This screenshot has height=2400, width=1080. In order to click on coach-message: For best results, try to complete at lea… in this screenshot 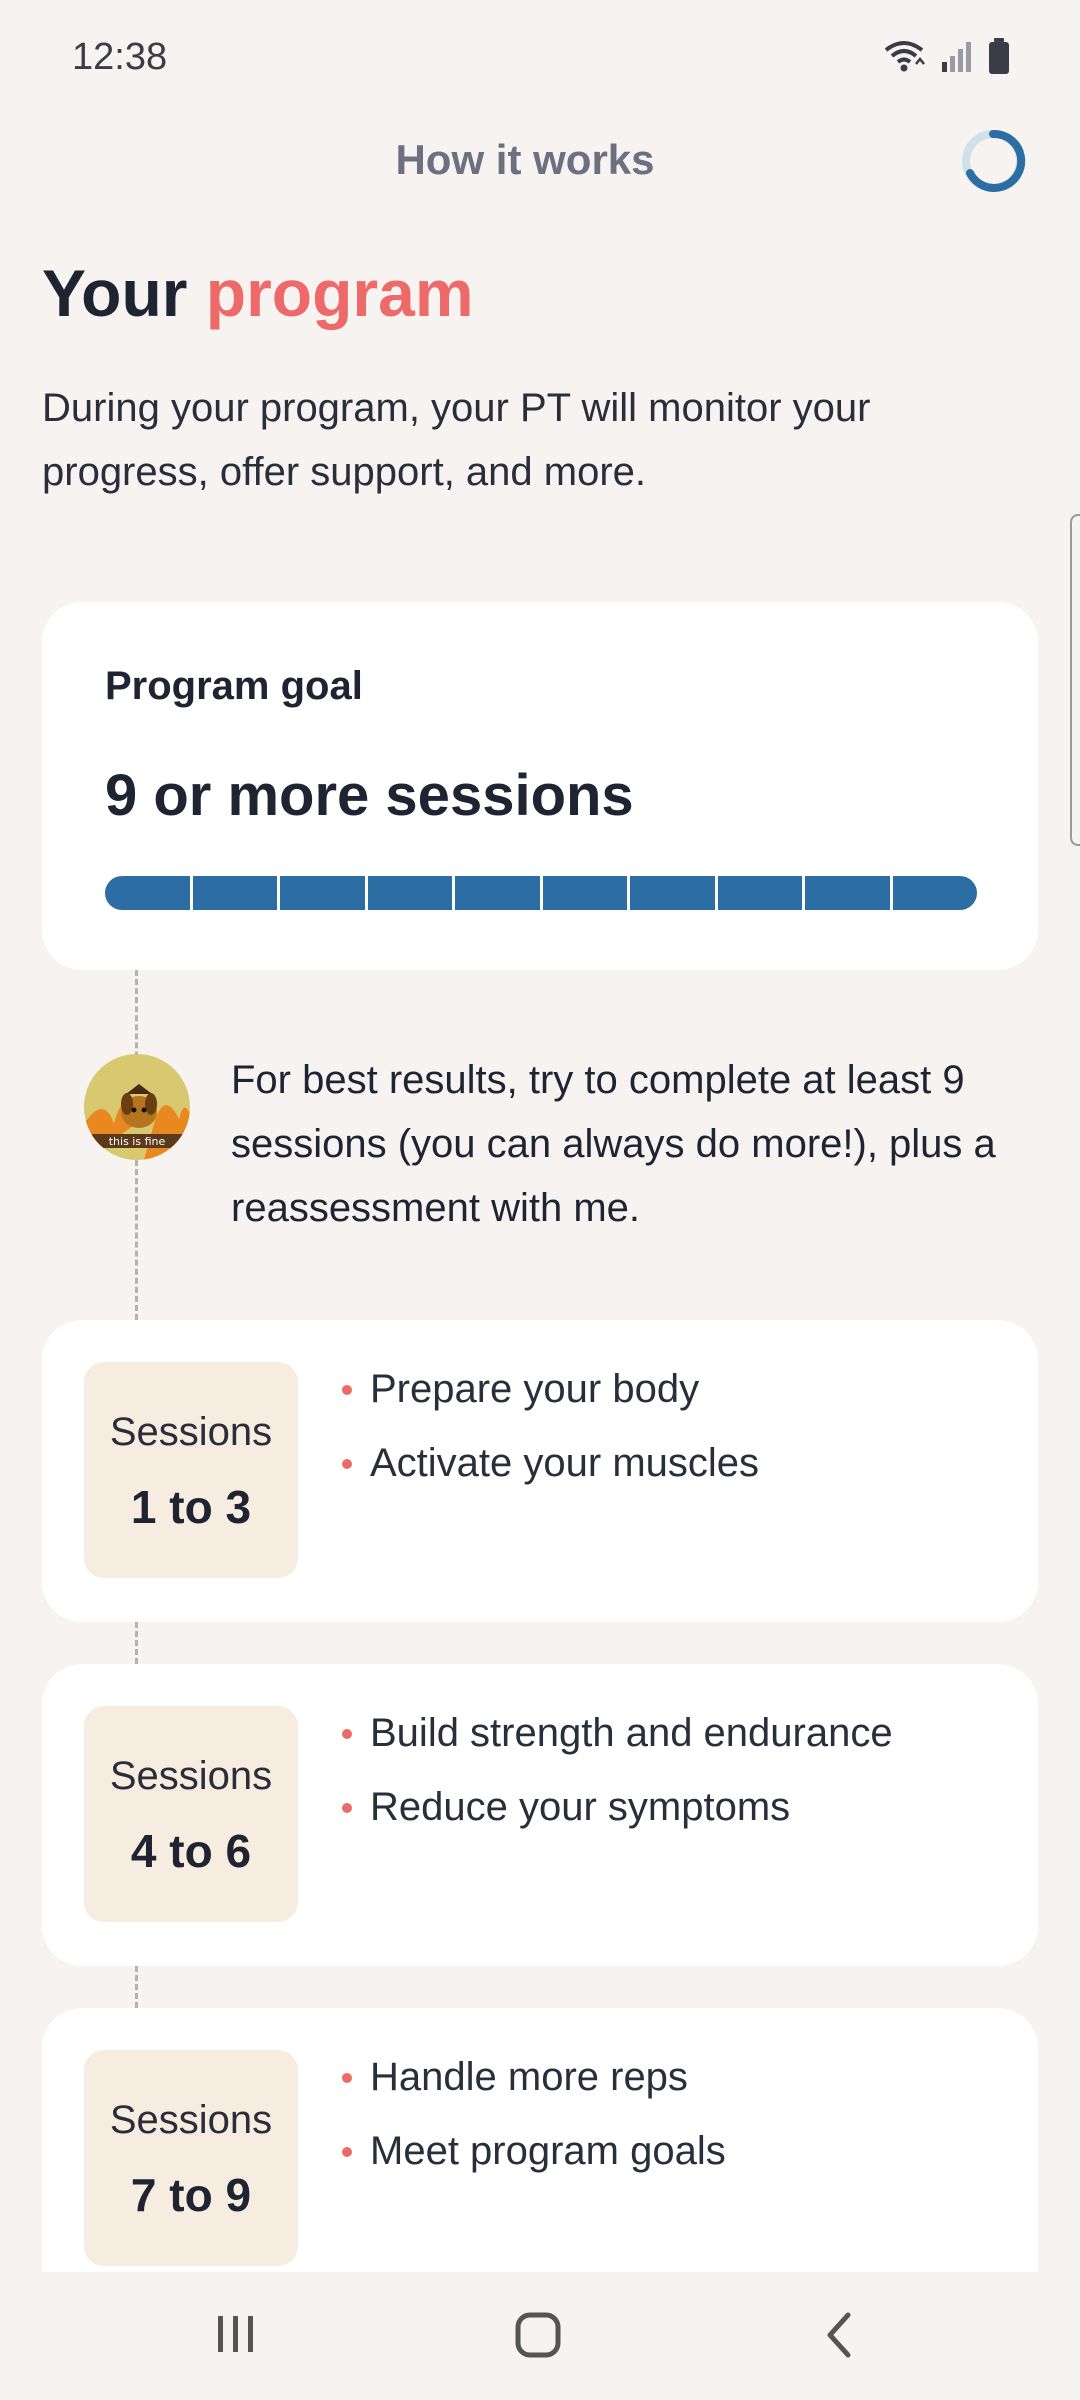, I will do `click(613, 1144)`.